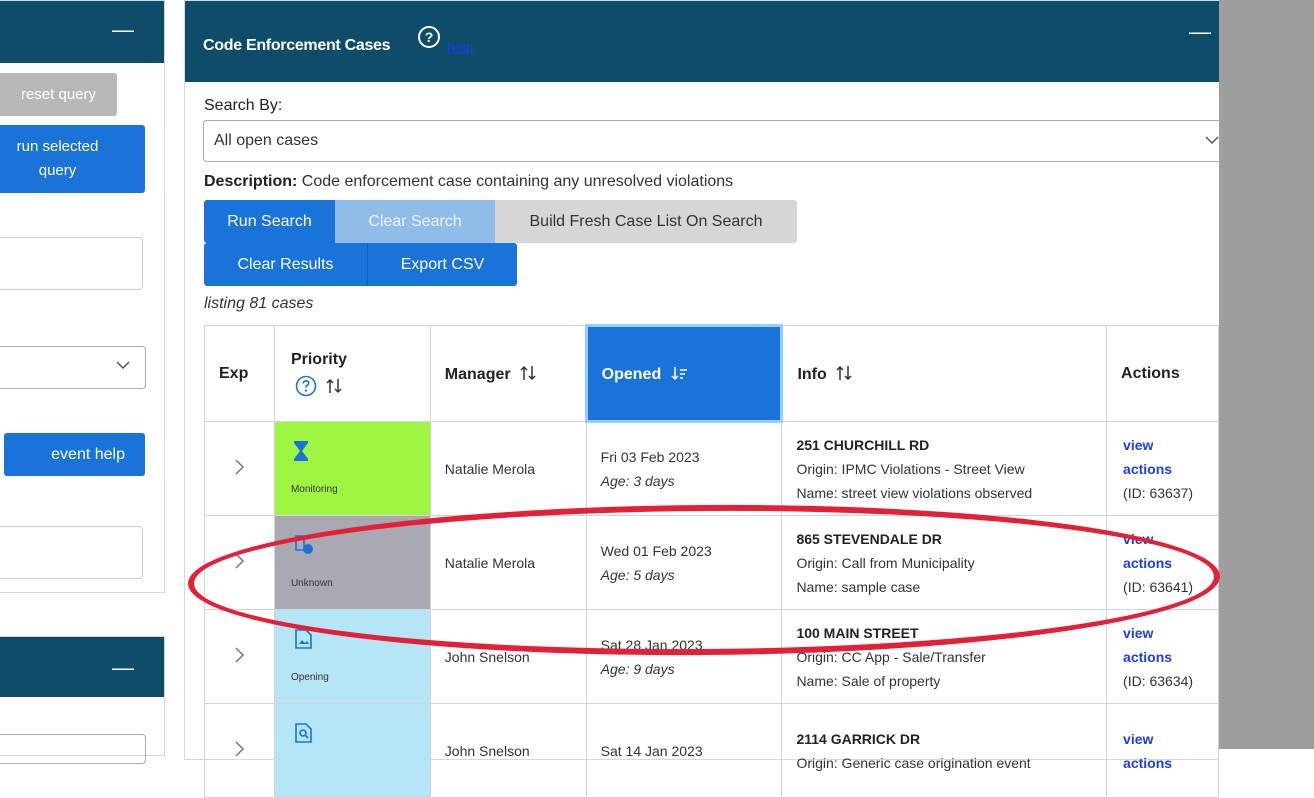 The width and height of the screenshot is (1314, 798). I want to click on column-manager: Manager, so click(508, 373).